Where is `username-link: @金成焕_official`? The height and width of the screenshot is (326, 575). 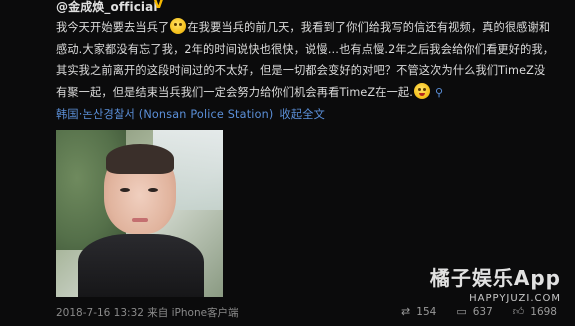 username-link: @金成焕_official is located at coordinates (107, 7).